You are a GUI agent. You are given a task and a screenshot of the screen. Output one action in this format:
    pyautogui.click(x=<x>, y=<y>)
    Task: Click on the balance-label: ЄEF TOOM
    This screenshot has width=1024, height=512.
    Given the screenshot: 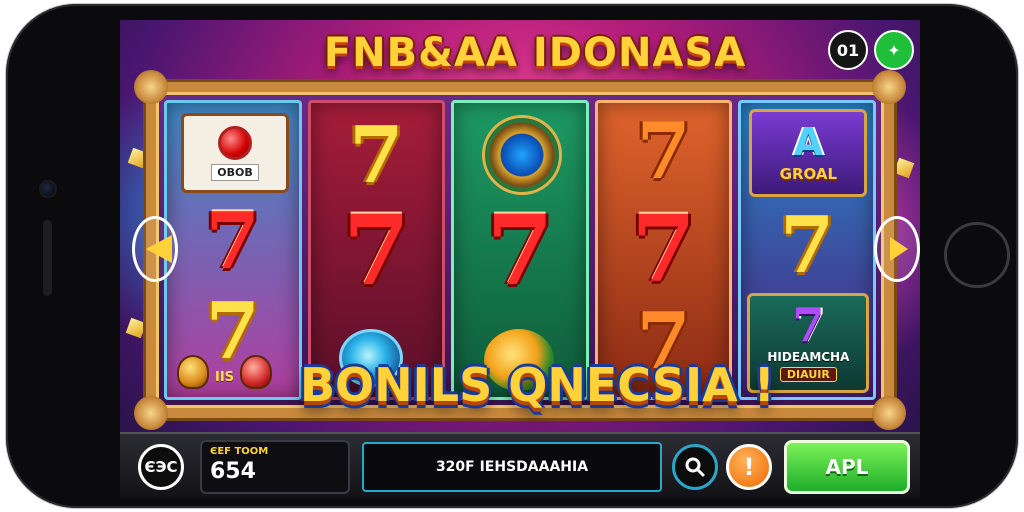 What is the action you would take?
    pyautogui.click(x=239, y=451)
    